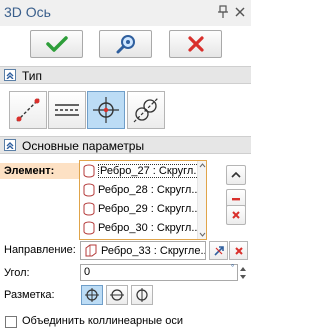 This screenshot has width=320, height=332. I want to click on merge-collinear-checkbox, so click(11, 322).